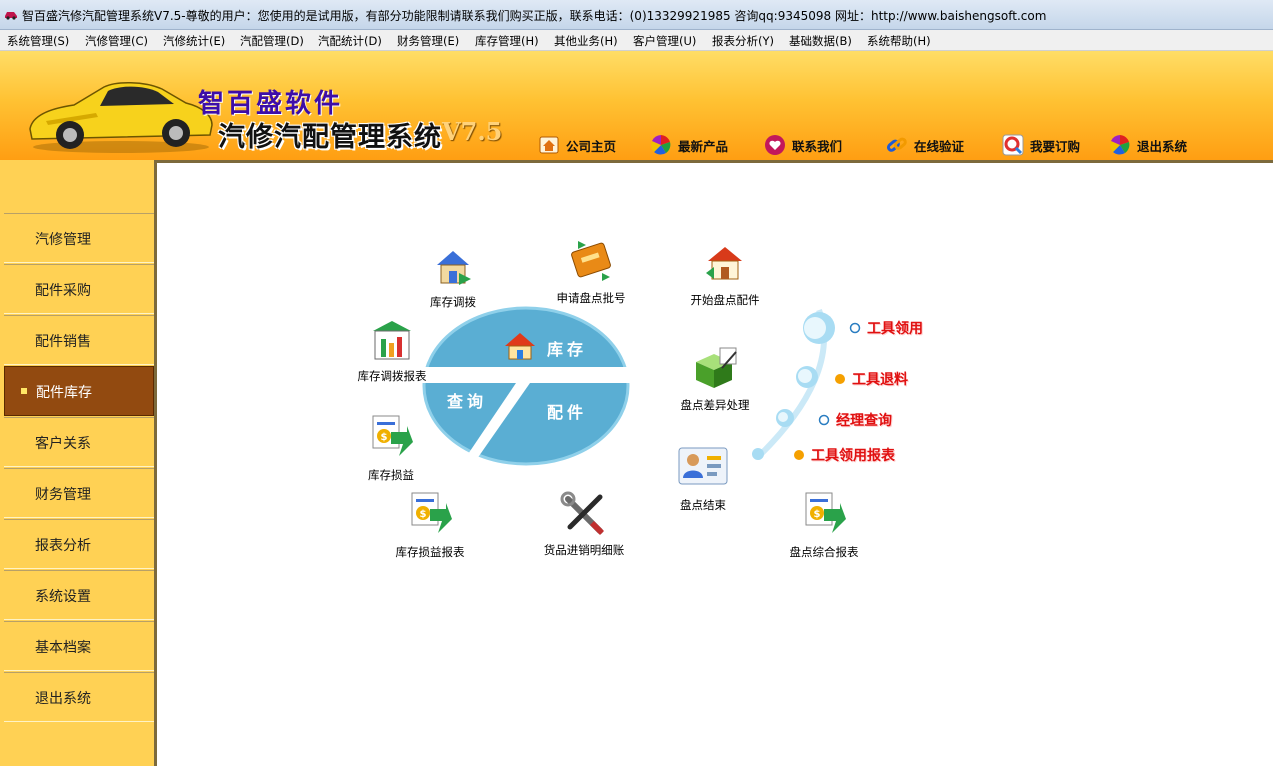 This screenshot has height=766, width=1273. I want to click on sidebar-item-label: 退出系统, so click(63, 699).